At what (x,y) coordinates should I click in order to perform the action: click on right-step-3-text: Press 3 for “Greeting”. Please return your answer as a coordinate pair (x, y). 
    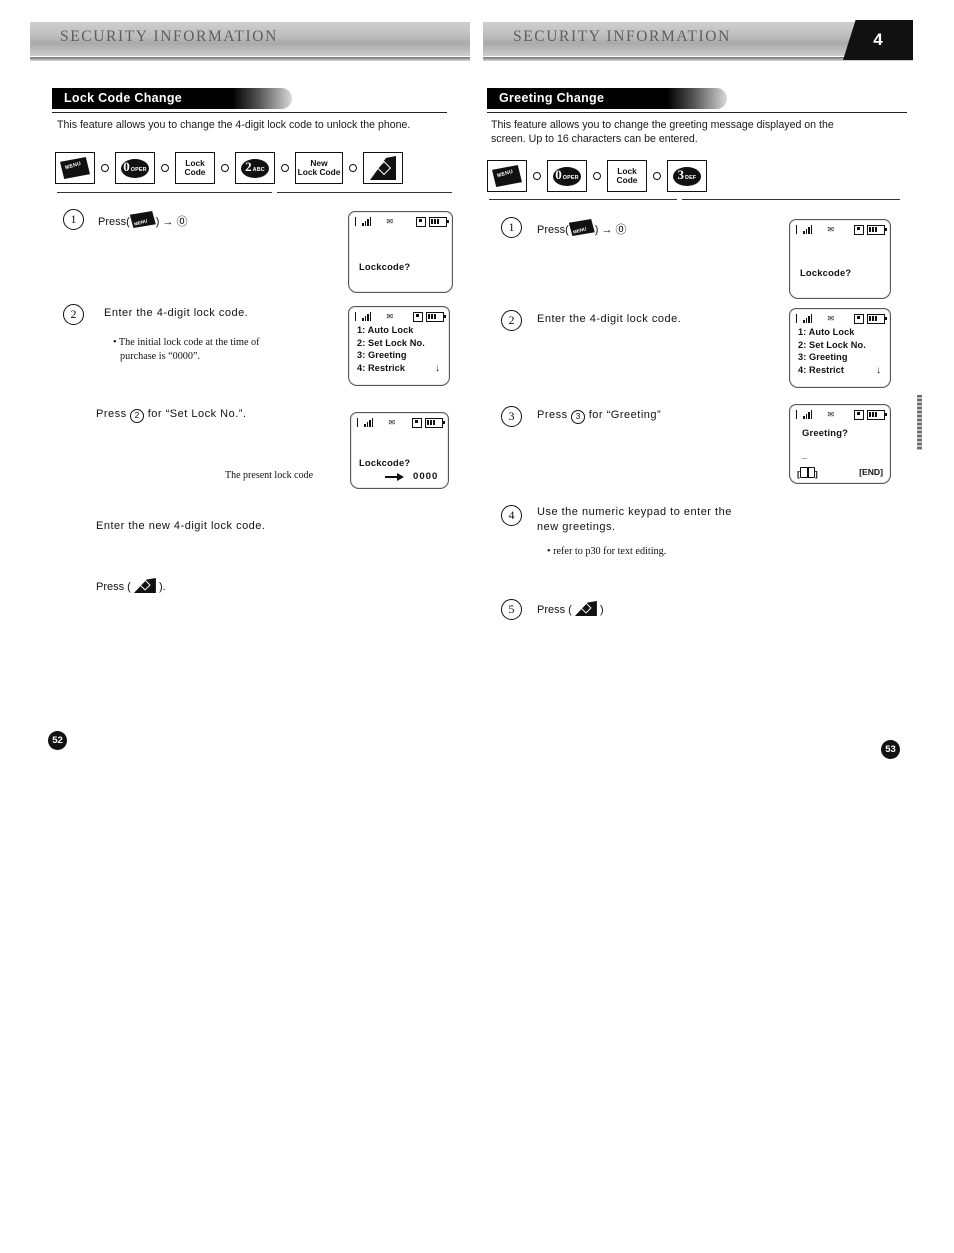
    Looking at the image, I should click on (599, 416).